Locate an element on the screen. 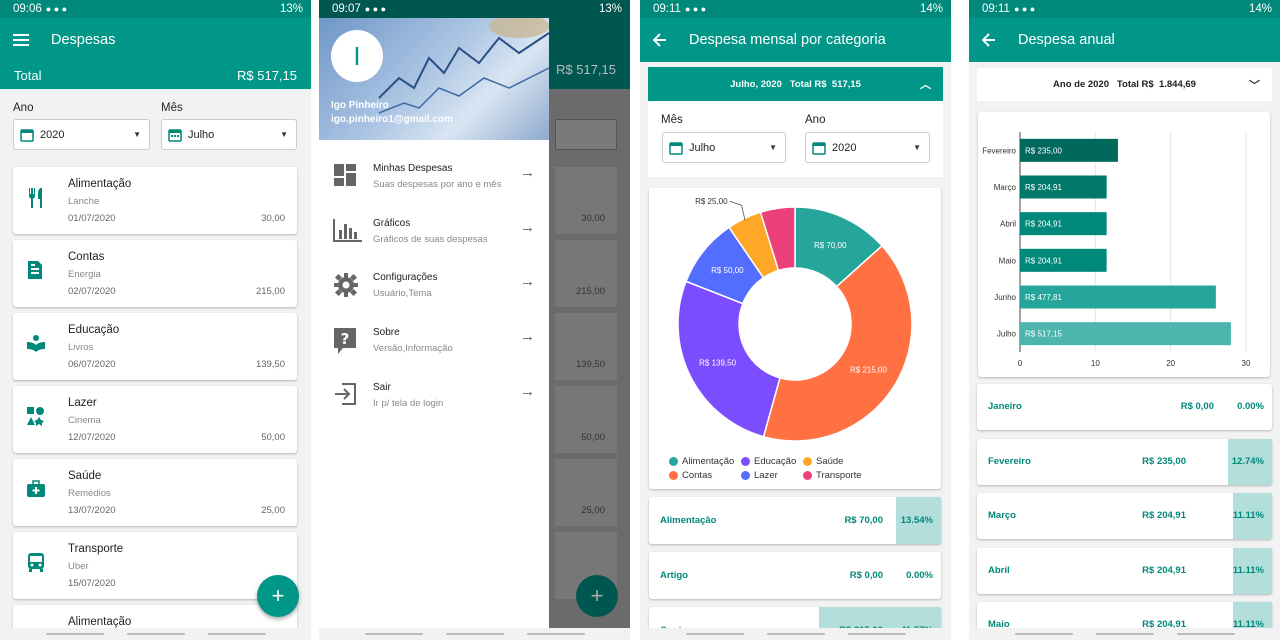  user-email: igo.pinheiro1@gmail.com is located at coordinates (392, 119).